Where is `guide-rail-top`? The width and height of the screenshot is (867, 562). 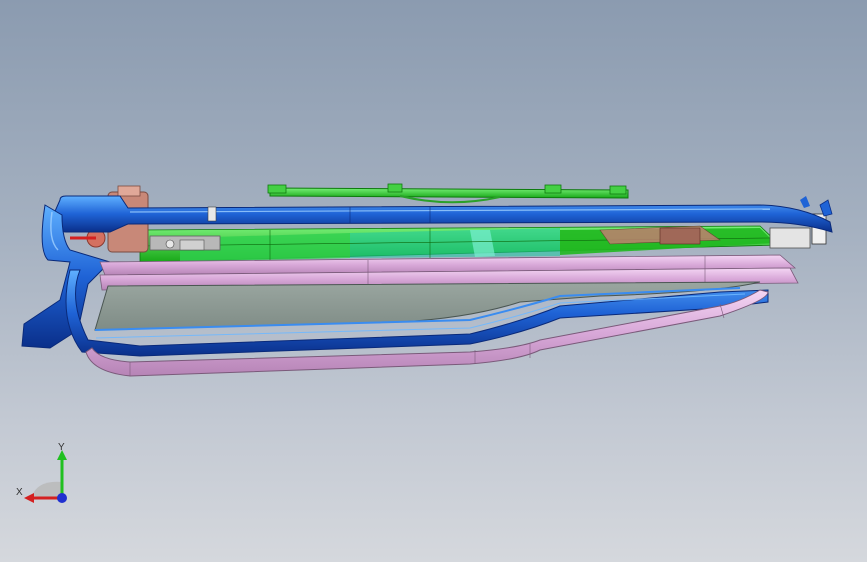
guide-rail-top is located at coordinates (448, 193).